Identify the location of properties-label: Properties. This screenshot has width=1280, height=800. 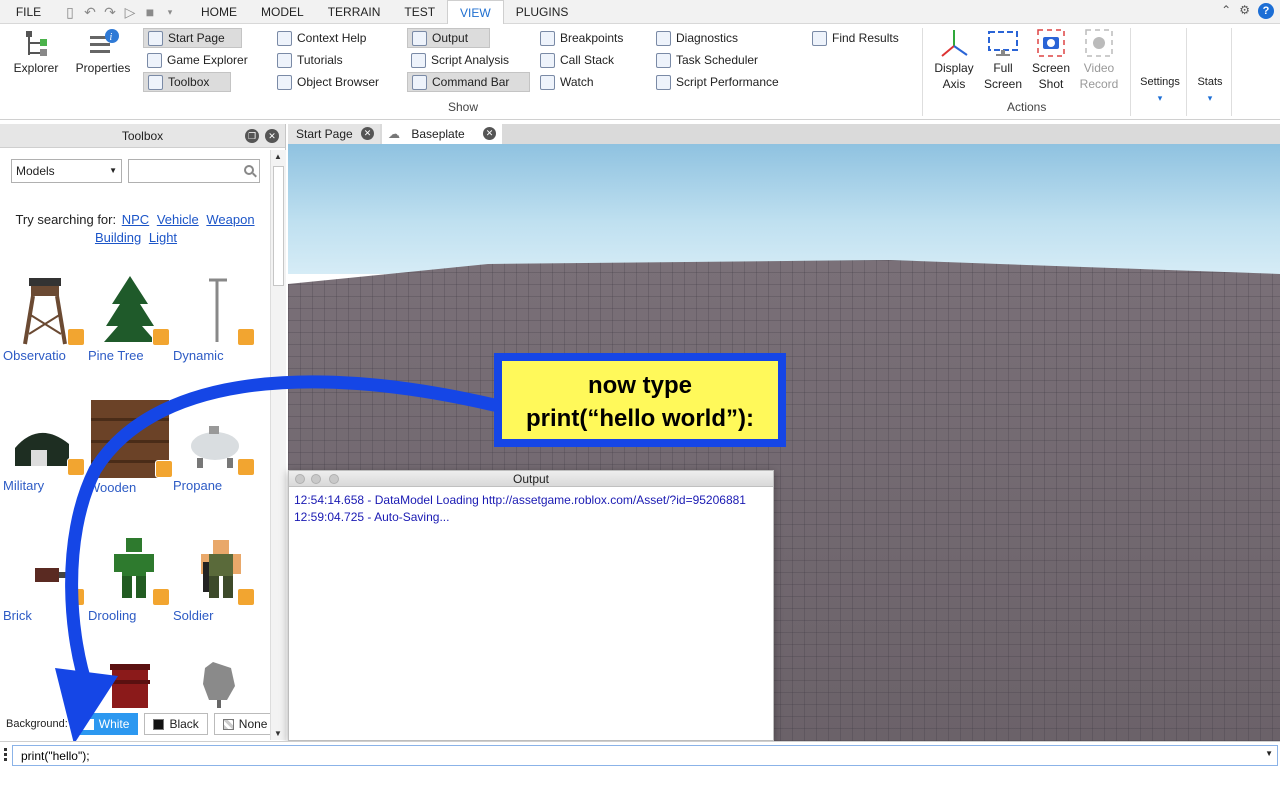
(103, 68).